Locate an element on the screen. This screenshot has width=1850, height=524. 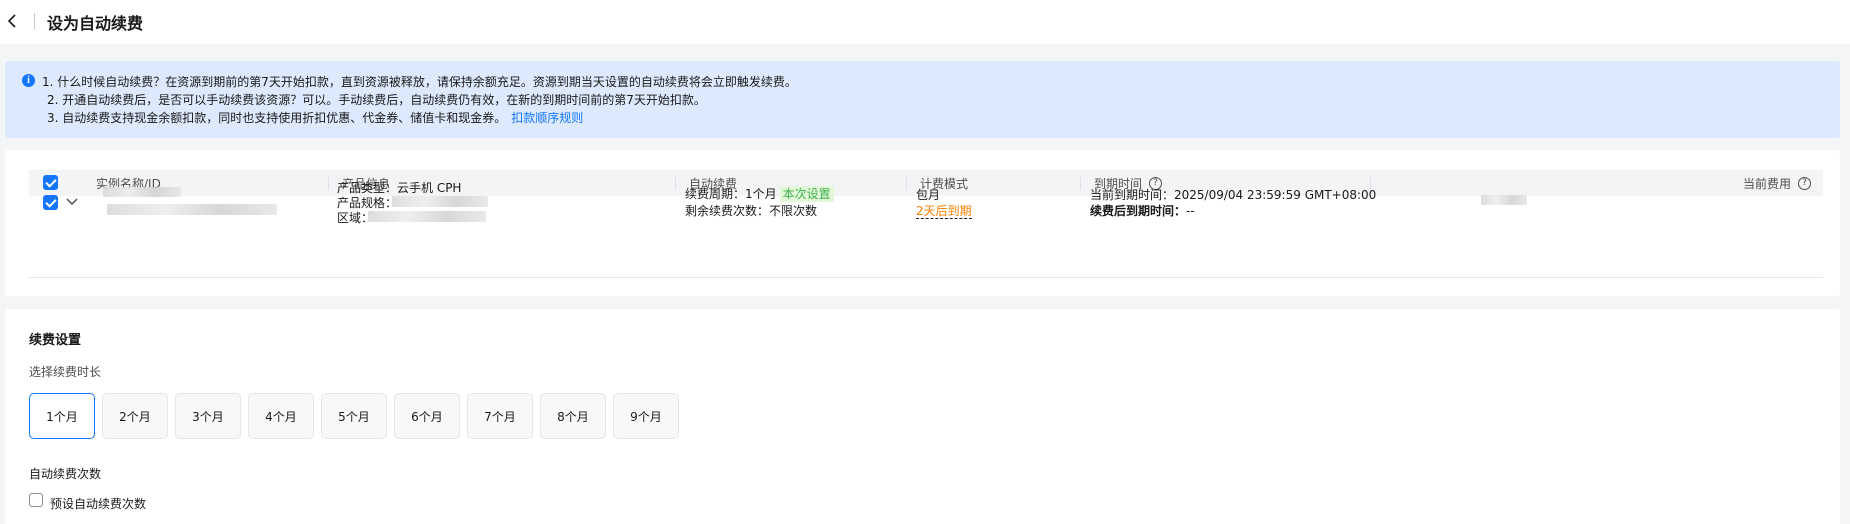
duration-option: 2个月 is located at coordinates (135, 416).